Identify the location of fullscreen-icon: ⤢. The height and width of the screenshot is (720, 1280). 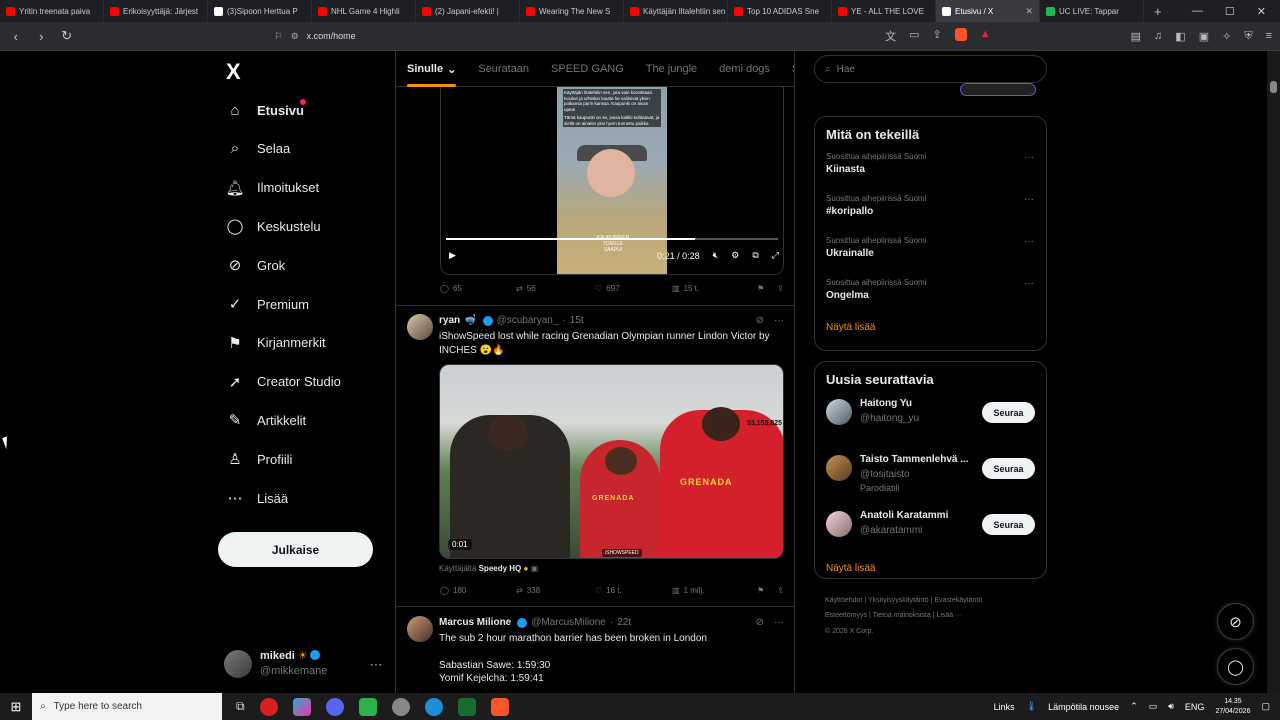
(775, 255).